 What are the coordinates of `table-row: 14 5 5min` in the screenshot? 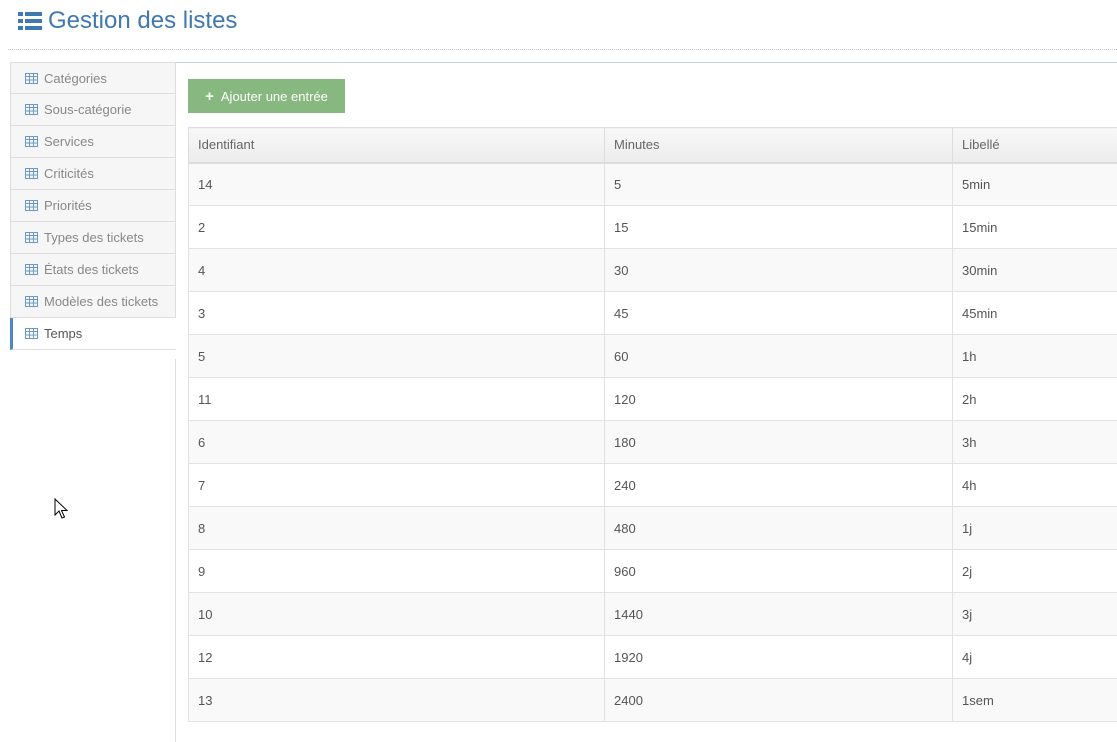 It's located at (652, 184).